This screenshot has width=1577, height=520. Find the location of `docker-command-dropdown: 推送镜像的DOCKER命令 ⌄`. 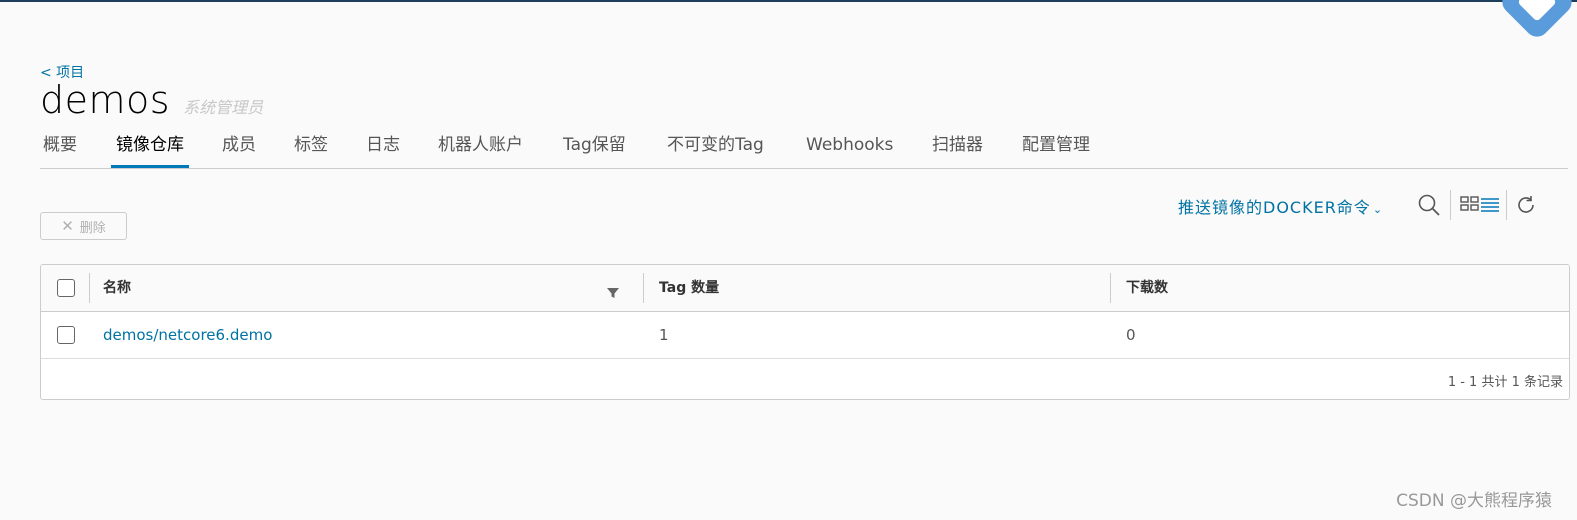

docker-command-dropdown: 推送镜像的DOCKER命令 ⌄ is located at coordinates (1280, 206).